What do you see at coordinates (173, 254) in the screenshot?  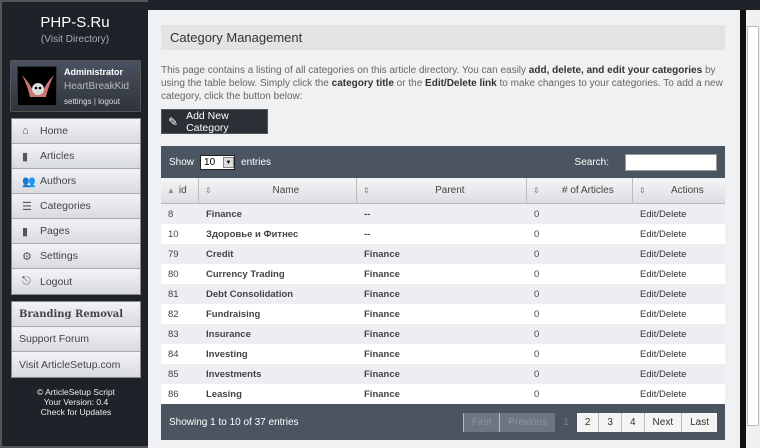 I see `cell-id: 79` at bounding box center [173, 254].